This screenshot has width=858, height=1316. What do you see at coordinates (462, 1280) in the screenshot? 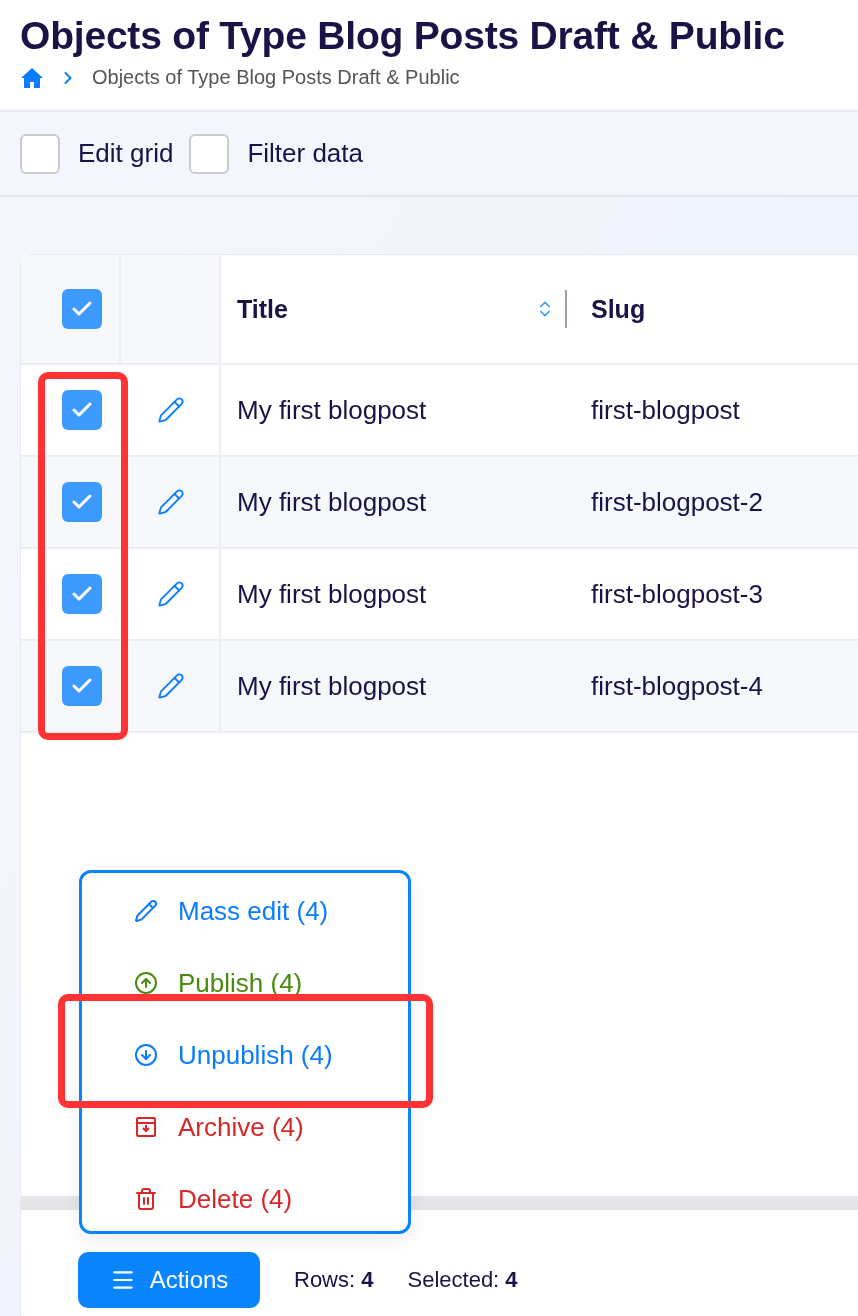
I see `footer-stat: Selected: 4` at bounding box center [462, 1280].